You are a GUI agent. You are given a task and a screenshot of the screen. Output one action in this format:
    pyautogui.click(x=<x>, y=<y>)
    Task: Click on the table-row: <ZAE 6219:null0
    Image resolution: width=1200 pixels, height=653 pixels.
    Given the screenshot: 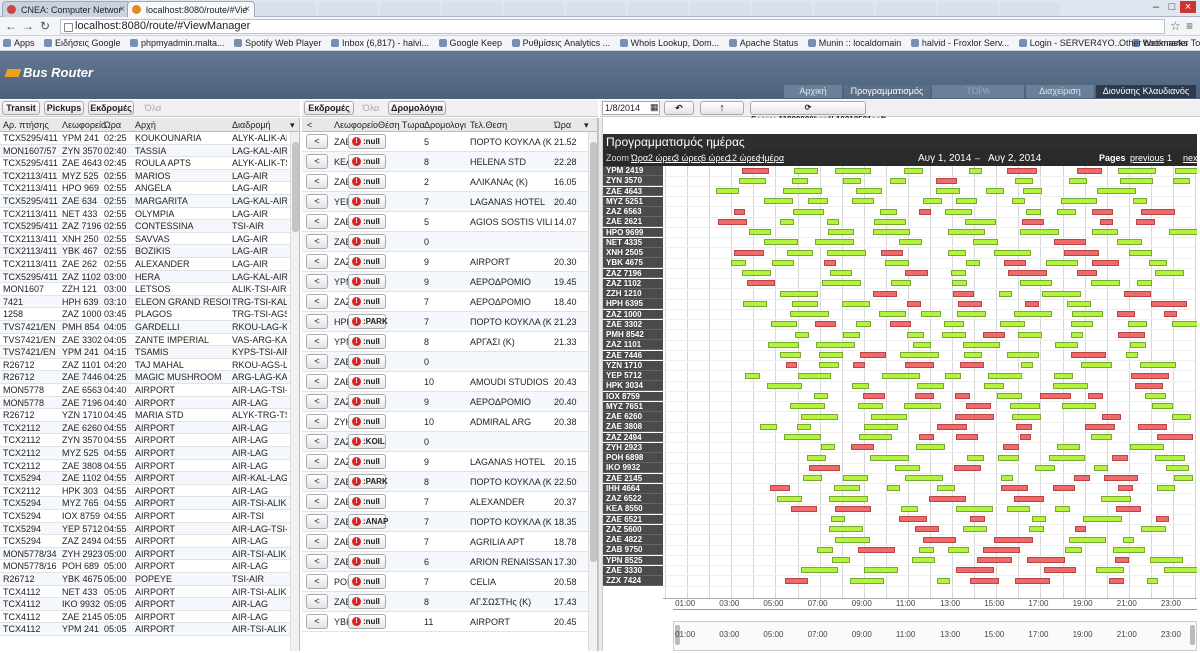 What is the action you would take?
    pyautogui.click(x=449, y=362)
    